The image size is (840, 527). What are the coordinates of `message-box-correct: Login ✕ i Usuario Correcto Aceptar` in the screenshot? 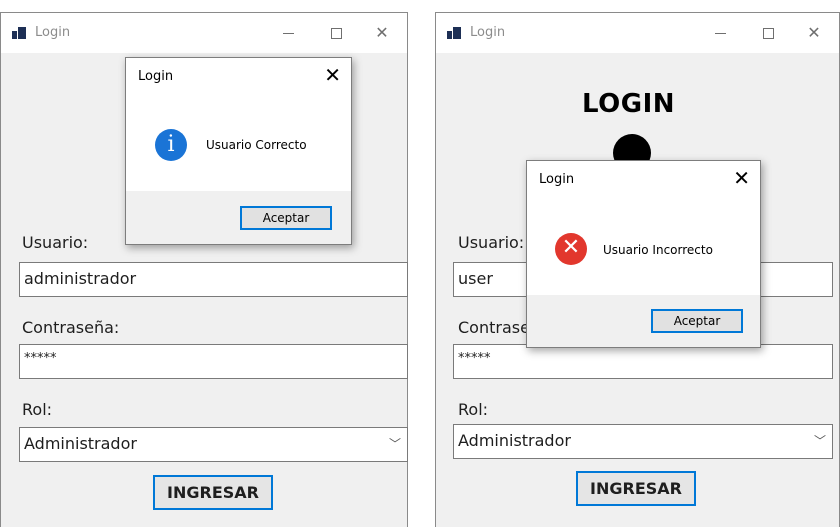 It's located at (238, 151).